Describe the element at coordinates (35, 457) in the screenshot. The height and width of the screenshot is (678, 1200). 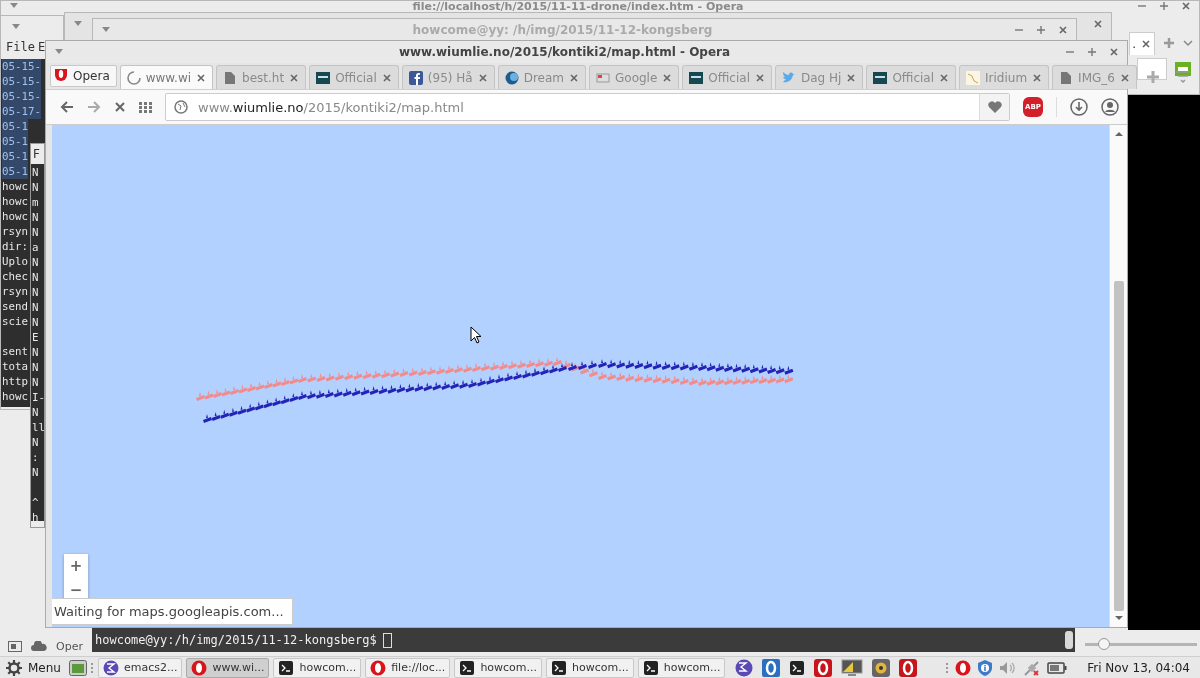
I see `terminal-line: :` at that location.